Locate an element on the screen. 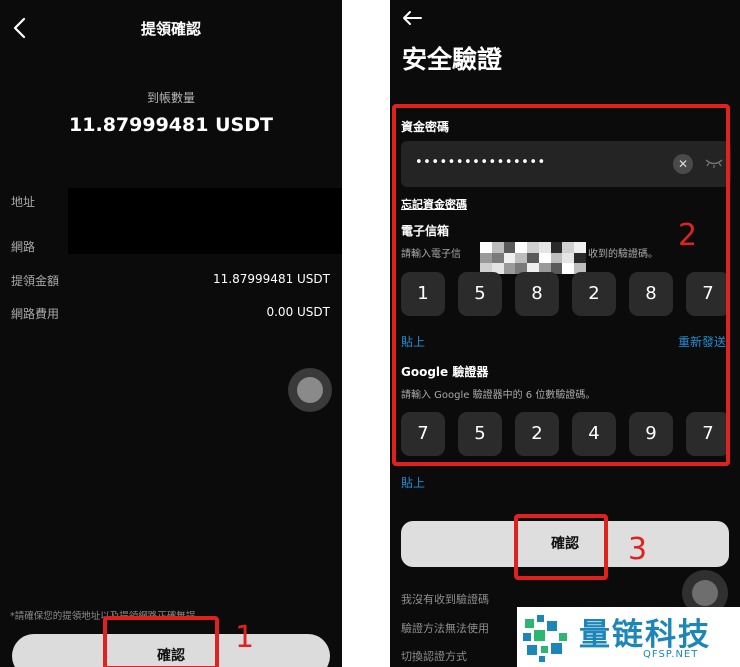 This screenshot has height=667, width=740. brand-logo-icon is located at coordinates (545, 638).